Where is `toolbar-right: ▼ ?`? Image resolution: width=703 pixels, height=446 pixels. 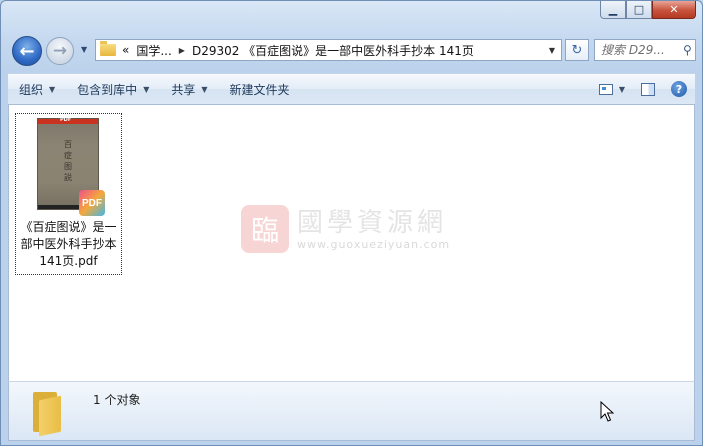
toolbar-right: ▼ ? is located at coordinates (643, 89).